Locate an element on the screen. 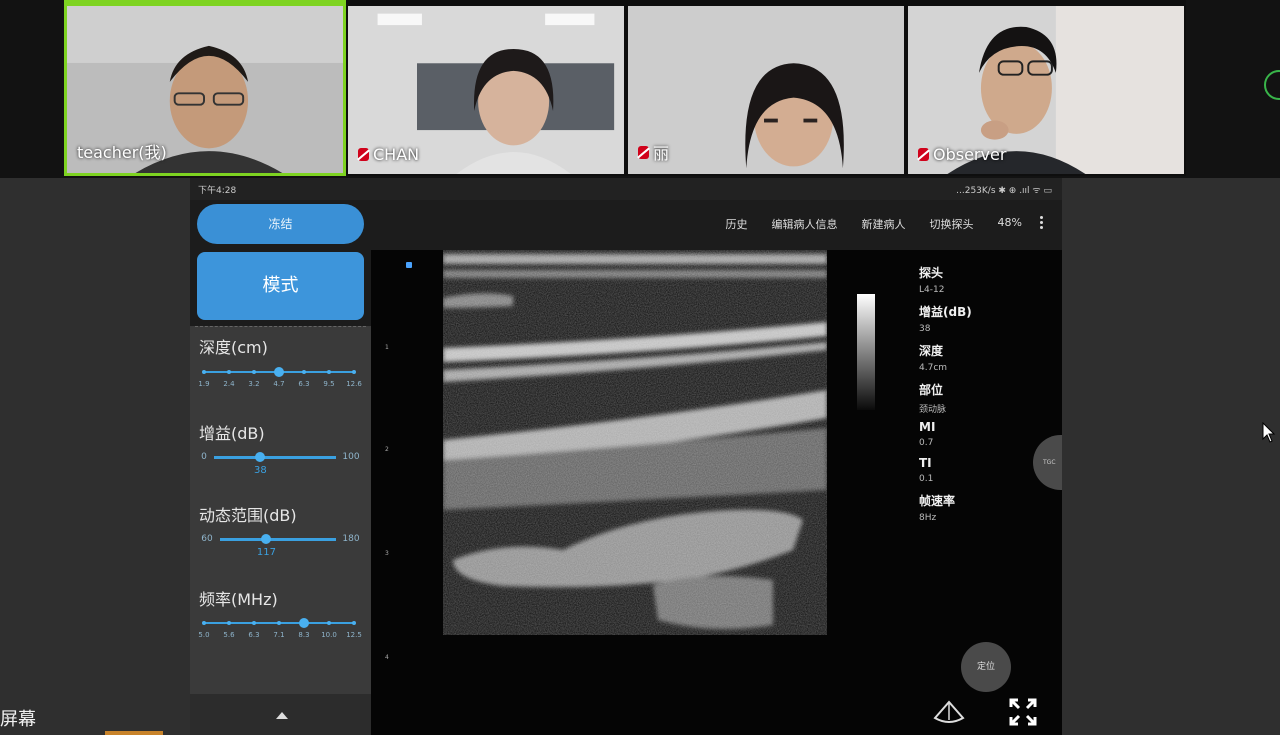 This screenshot has height=735, width=1280. depth-tick-label: 12.6 is located at coordinates (354, 384).